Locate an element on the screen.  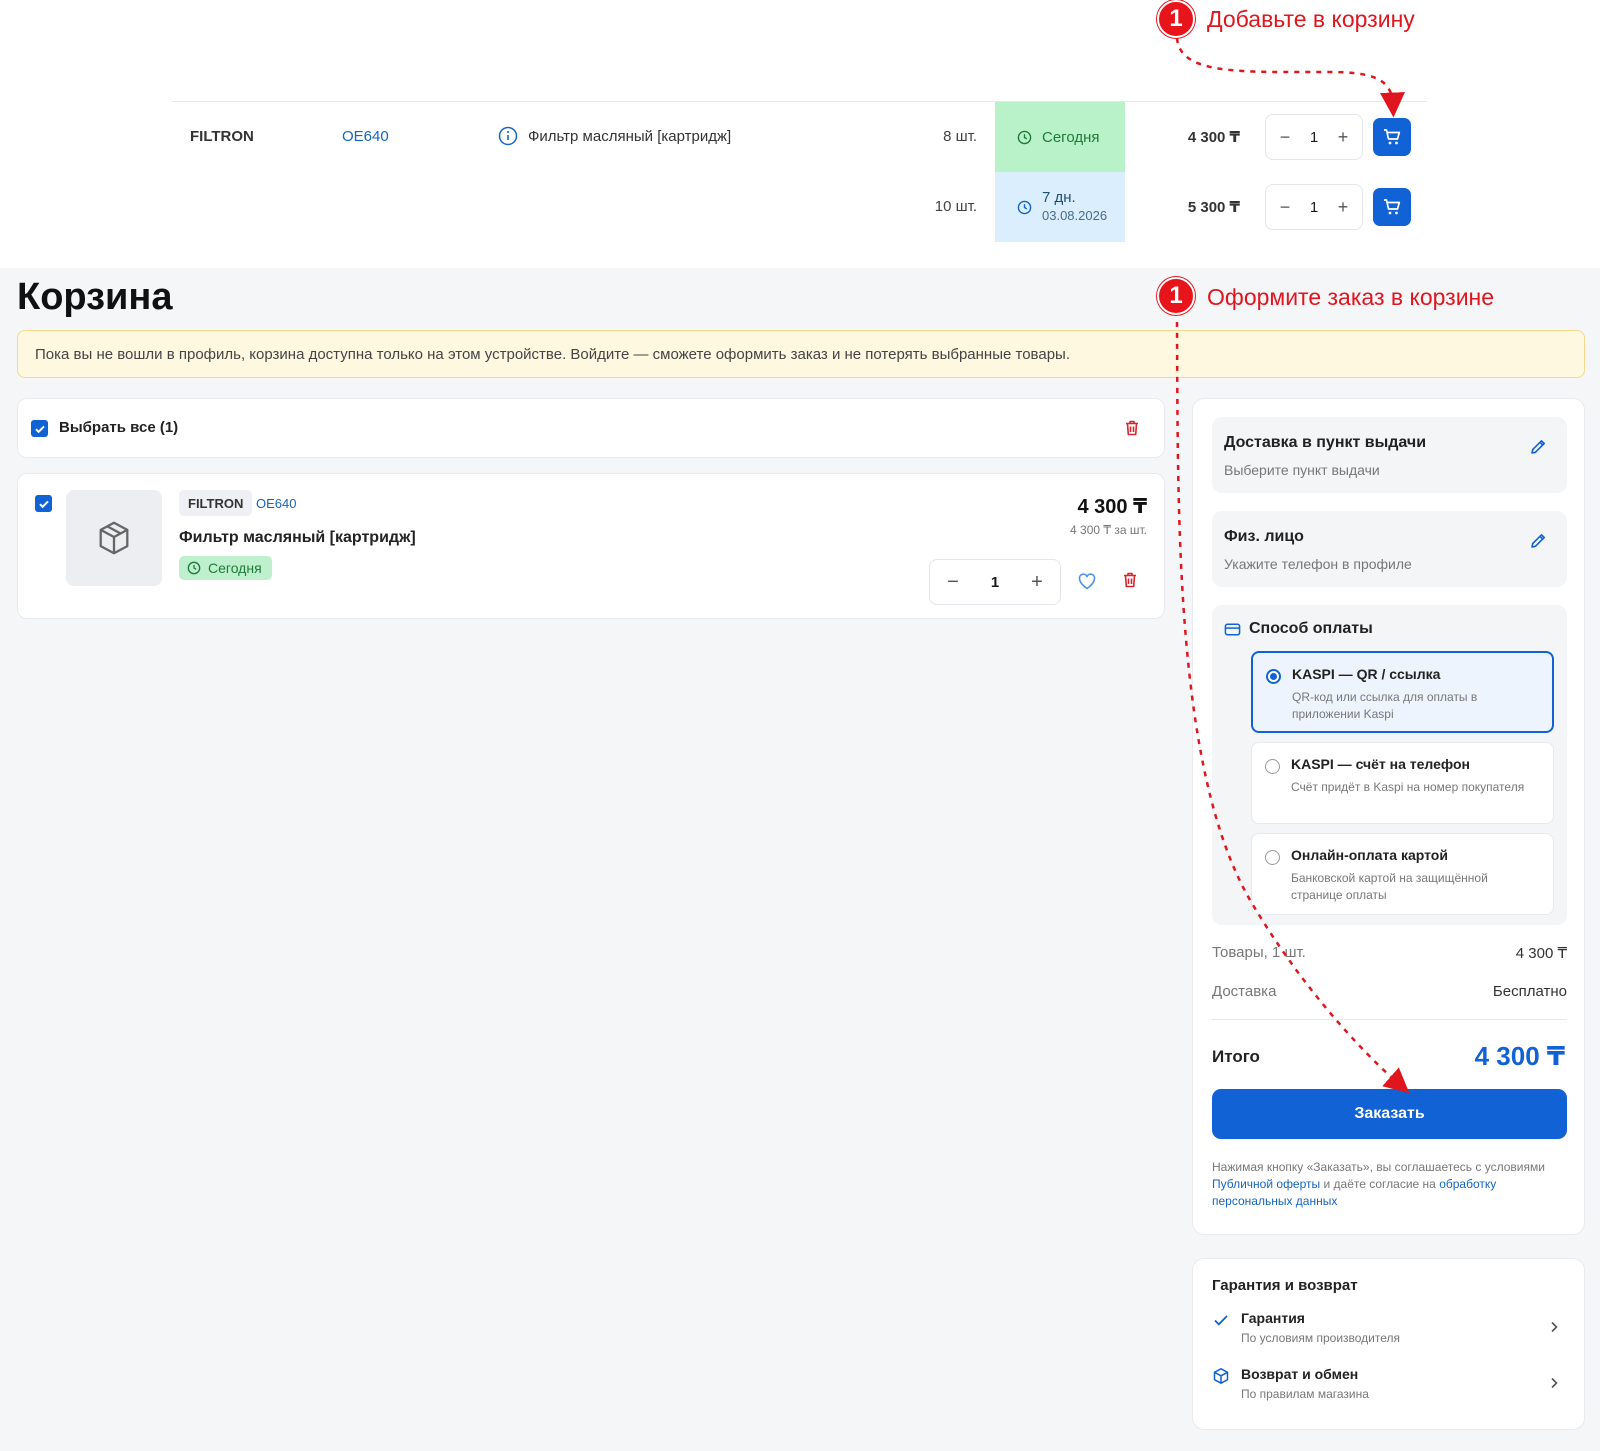
delete-all-icon is located at coordinates (1132, 428).